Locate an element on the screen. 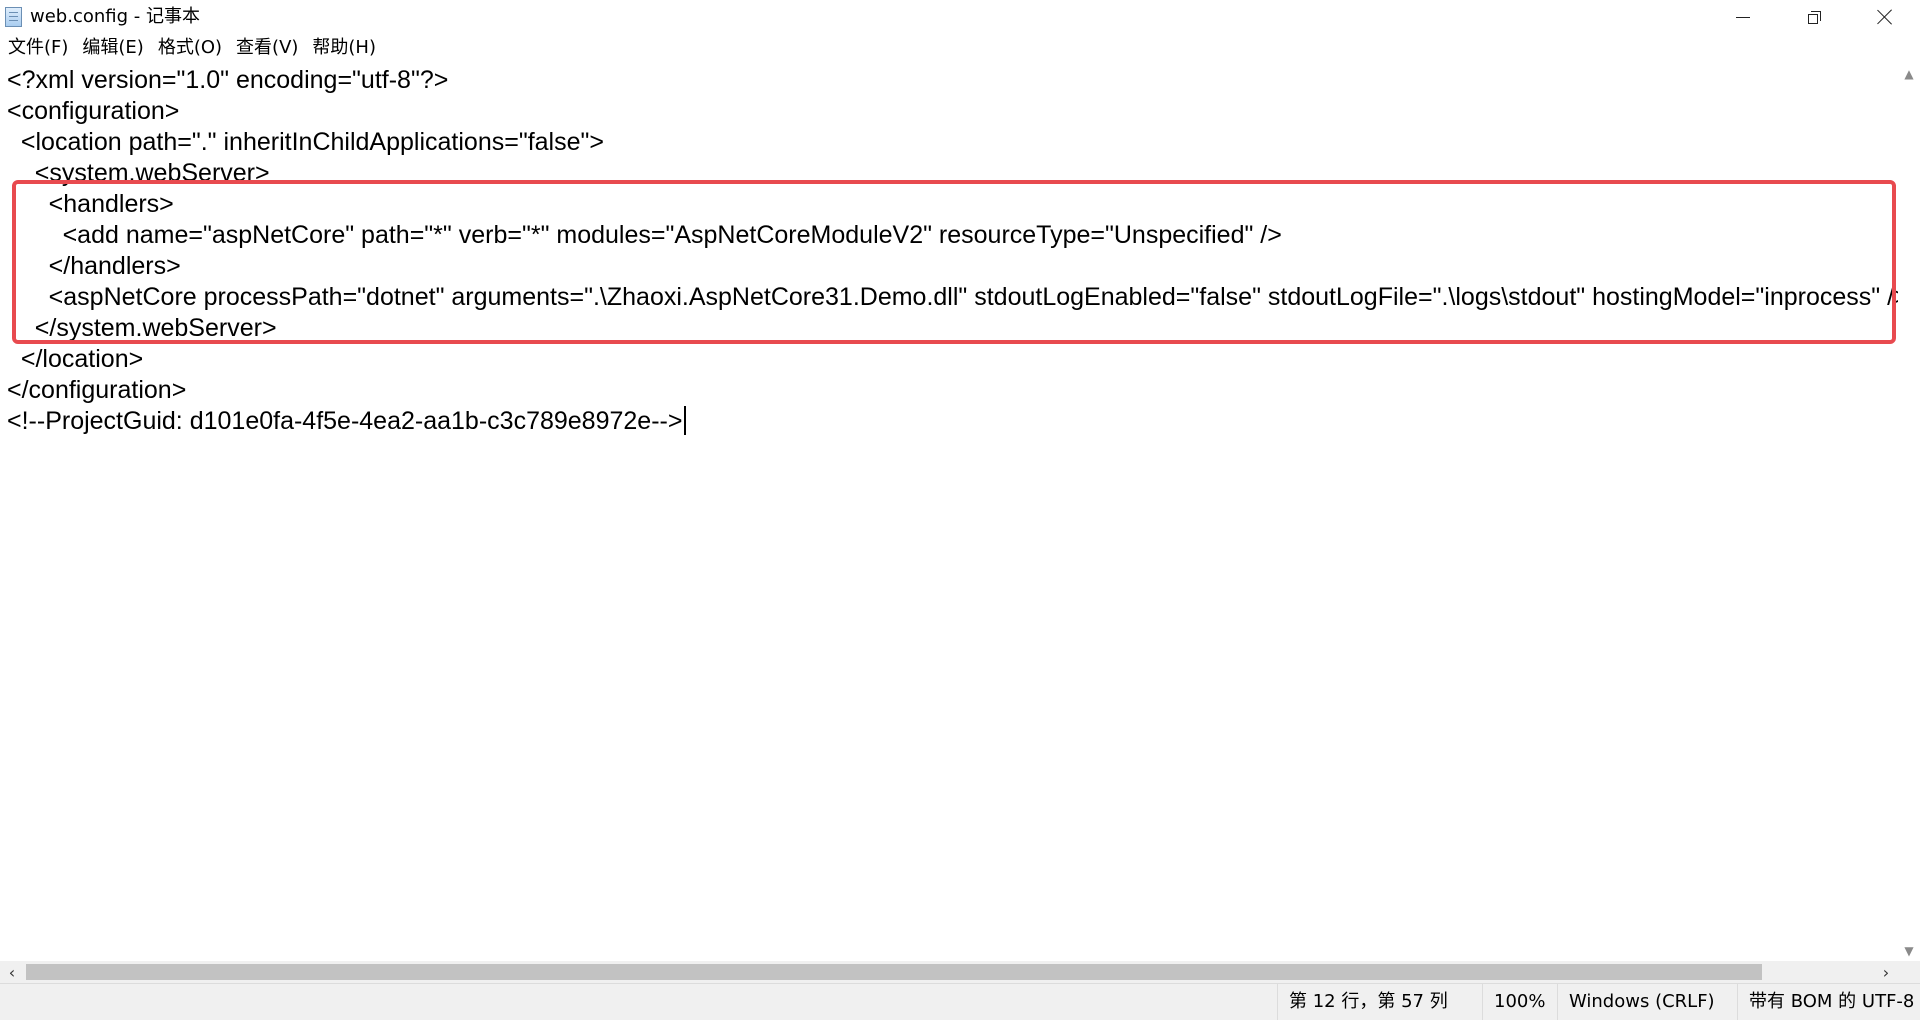  scroll-left-icon: ‹ is located at coordinates (12, 972).